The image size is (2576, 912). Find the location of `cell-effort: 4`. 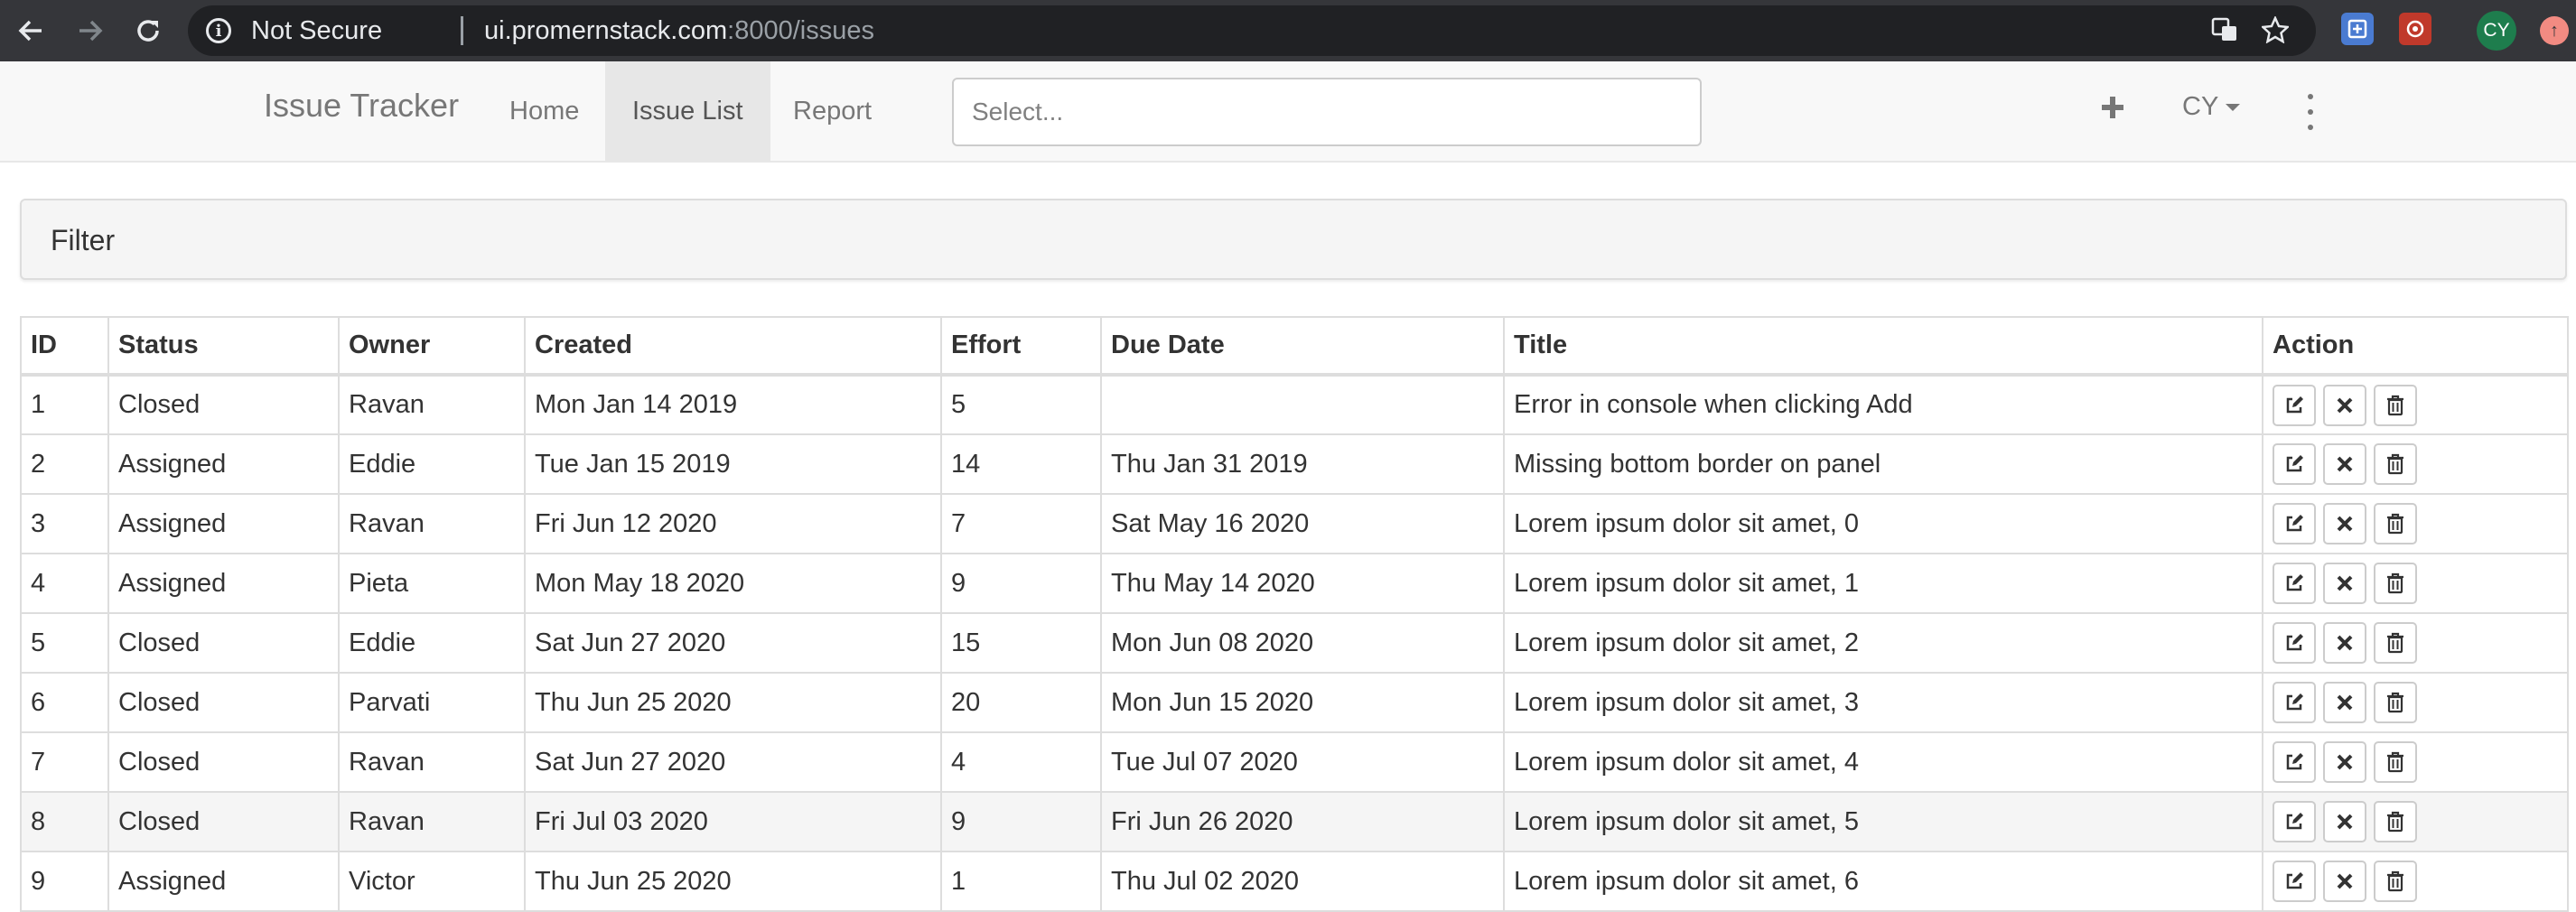

cell-effort: 4 is located at coordinates (1021, 762).